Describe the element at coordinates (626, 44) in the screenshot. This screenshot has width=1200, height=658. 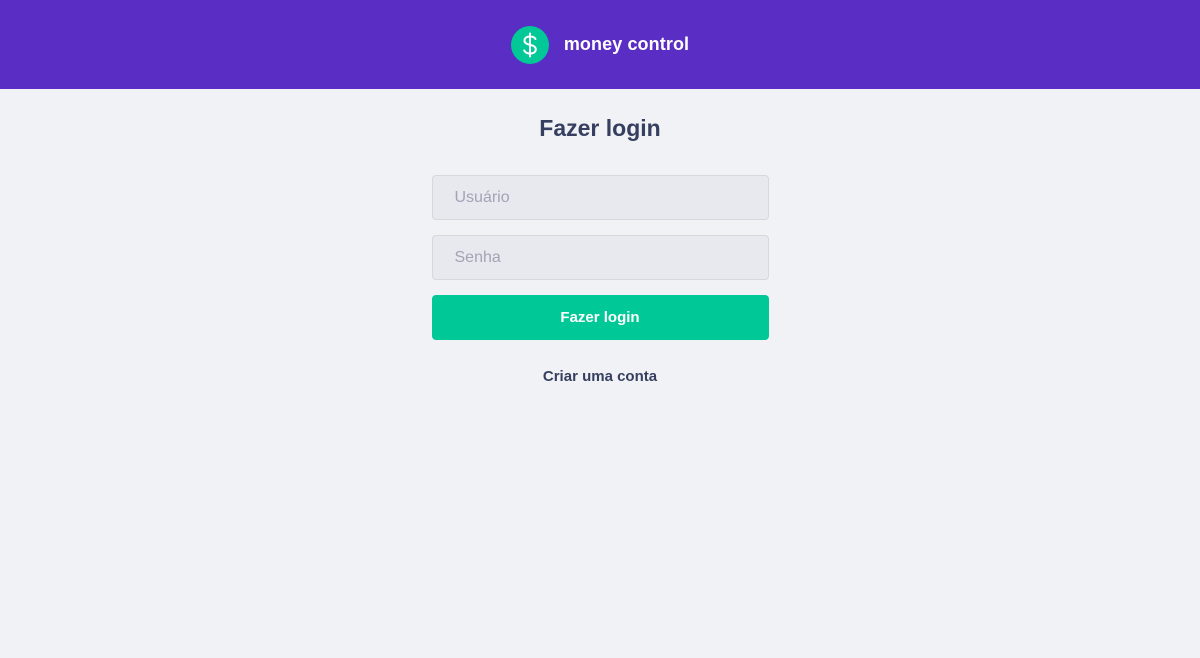
I see `brand-name: money control` at that location.